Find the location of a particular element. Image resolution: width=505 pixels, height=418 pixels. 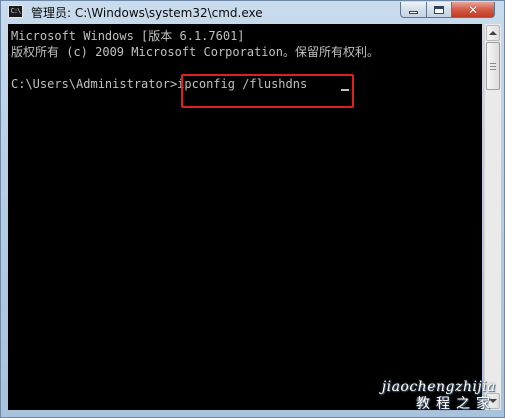

close-icon: ✕ is located at coordinates (473, 9).